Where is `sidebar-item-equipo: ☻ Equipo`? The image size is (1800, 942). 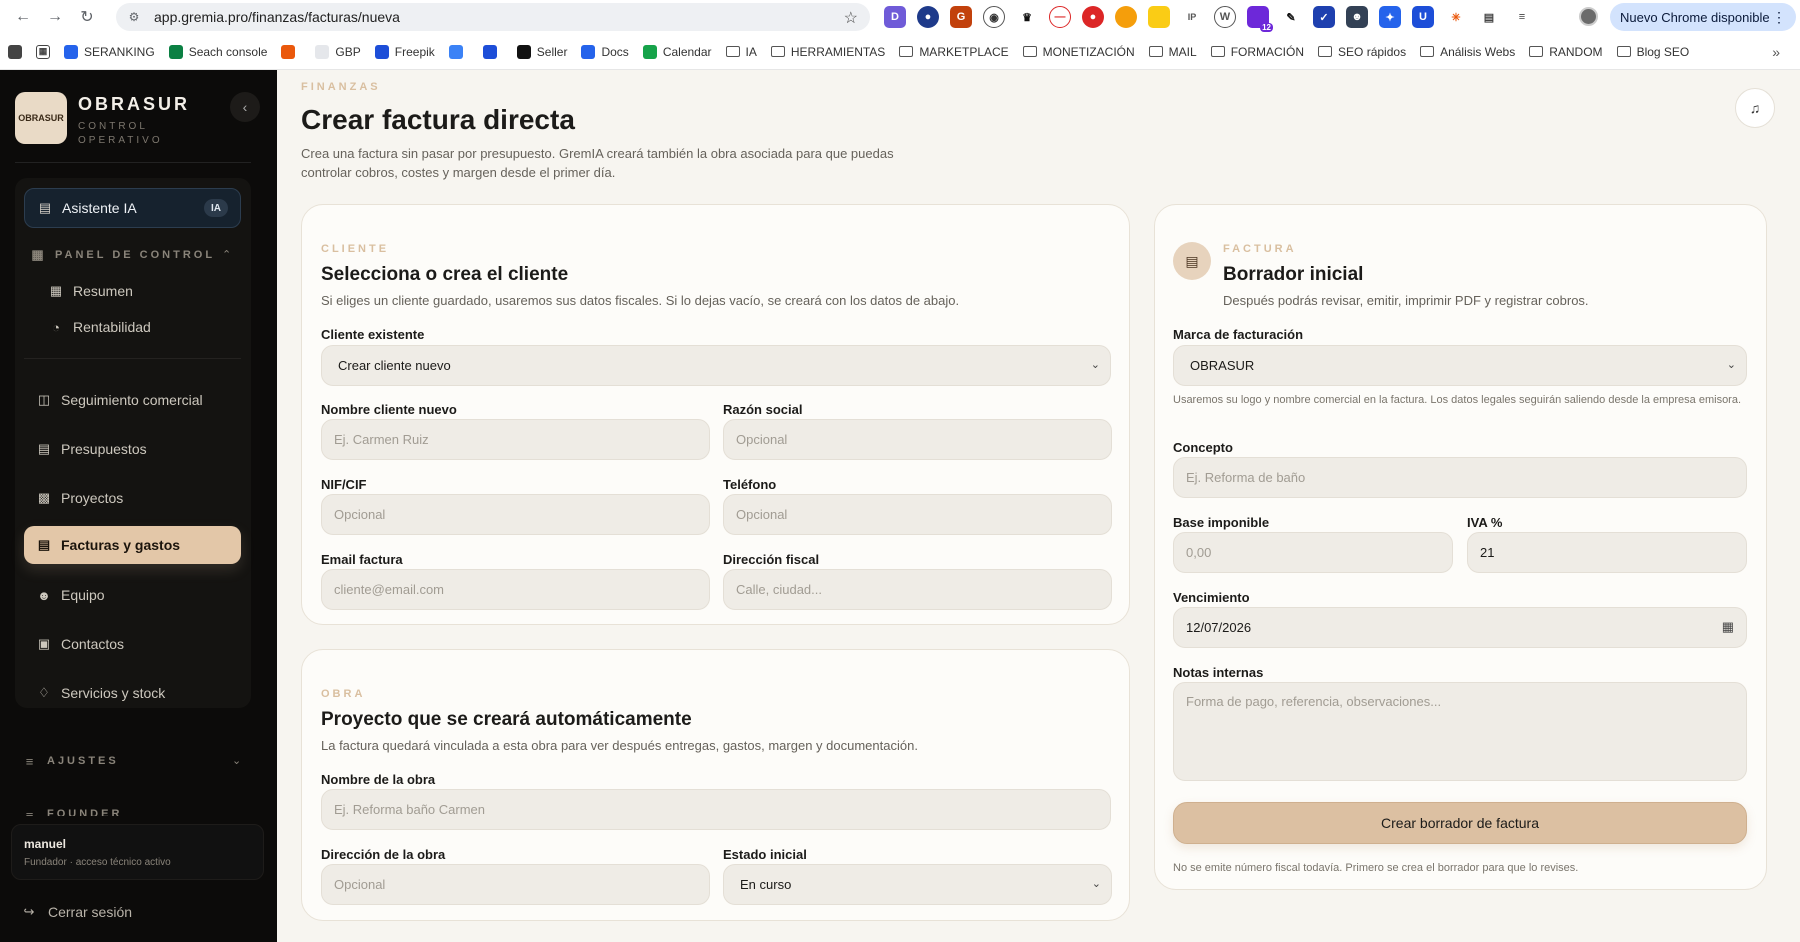 sidebar-item-equipo: ☻ Equipo is located at coordinates (132, 595).